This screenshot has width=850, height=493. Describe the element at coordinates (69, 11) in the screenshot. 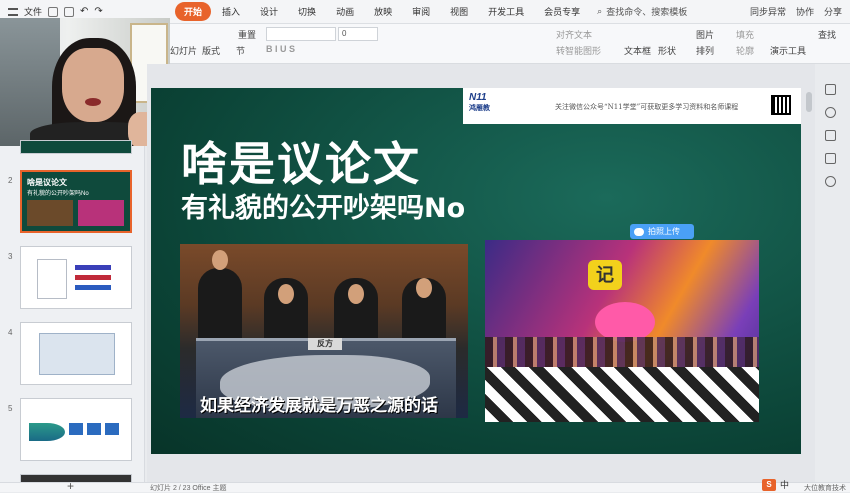

I see `print-icon` at that location.